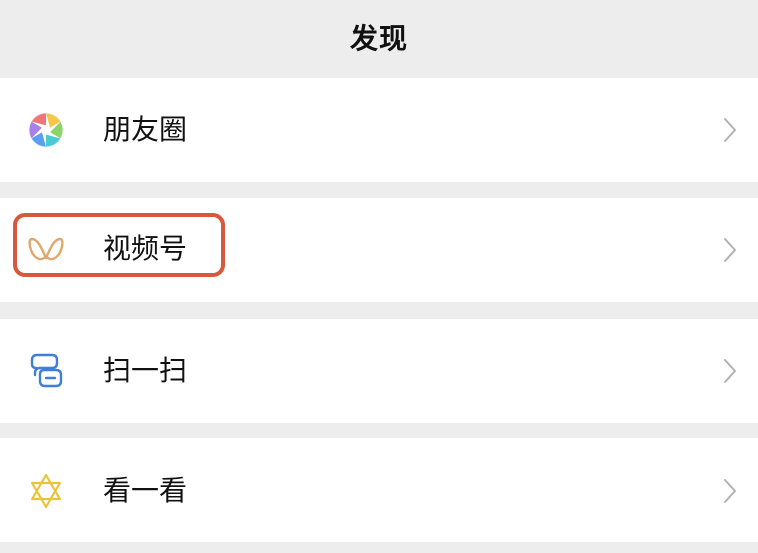  I want to click on menu-item-label: 看一看, so click(145, 490).